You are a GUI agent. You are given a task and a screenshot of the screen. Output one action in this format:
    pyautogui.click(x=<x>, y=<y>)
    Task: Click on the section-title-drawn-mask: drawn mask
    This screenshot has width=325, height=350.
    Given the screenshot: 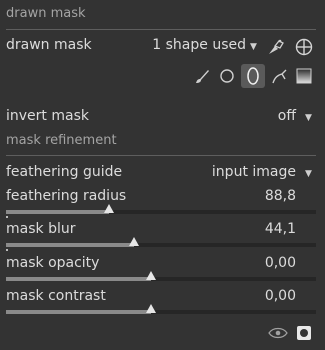 What is the action you would take?
    pyautogui.click(x=46, y=13)
    